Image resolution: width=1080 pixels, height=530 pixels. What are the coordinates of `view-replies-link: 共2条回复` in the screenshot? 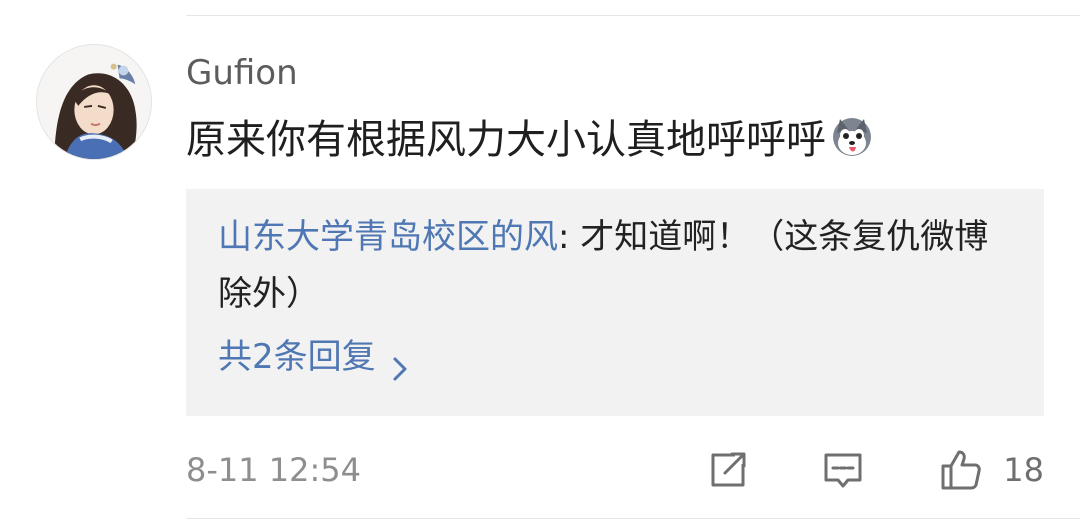 It's located at (314, 357).